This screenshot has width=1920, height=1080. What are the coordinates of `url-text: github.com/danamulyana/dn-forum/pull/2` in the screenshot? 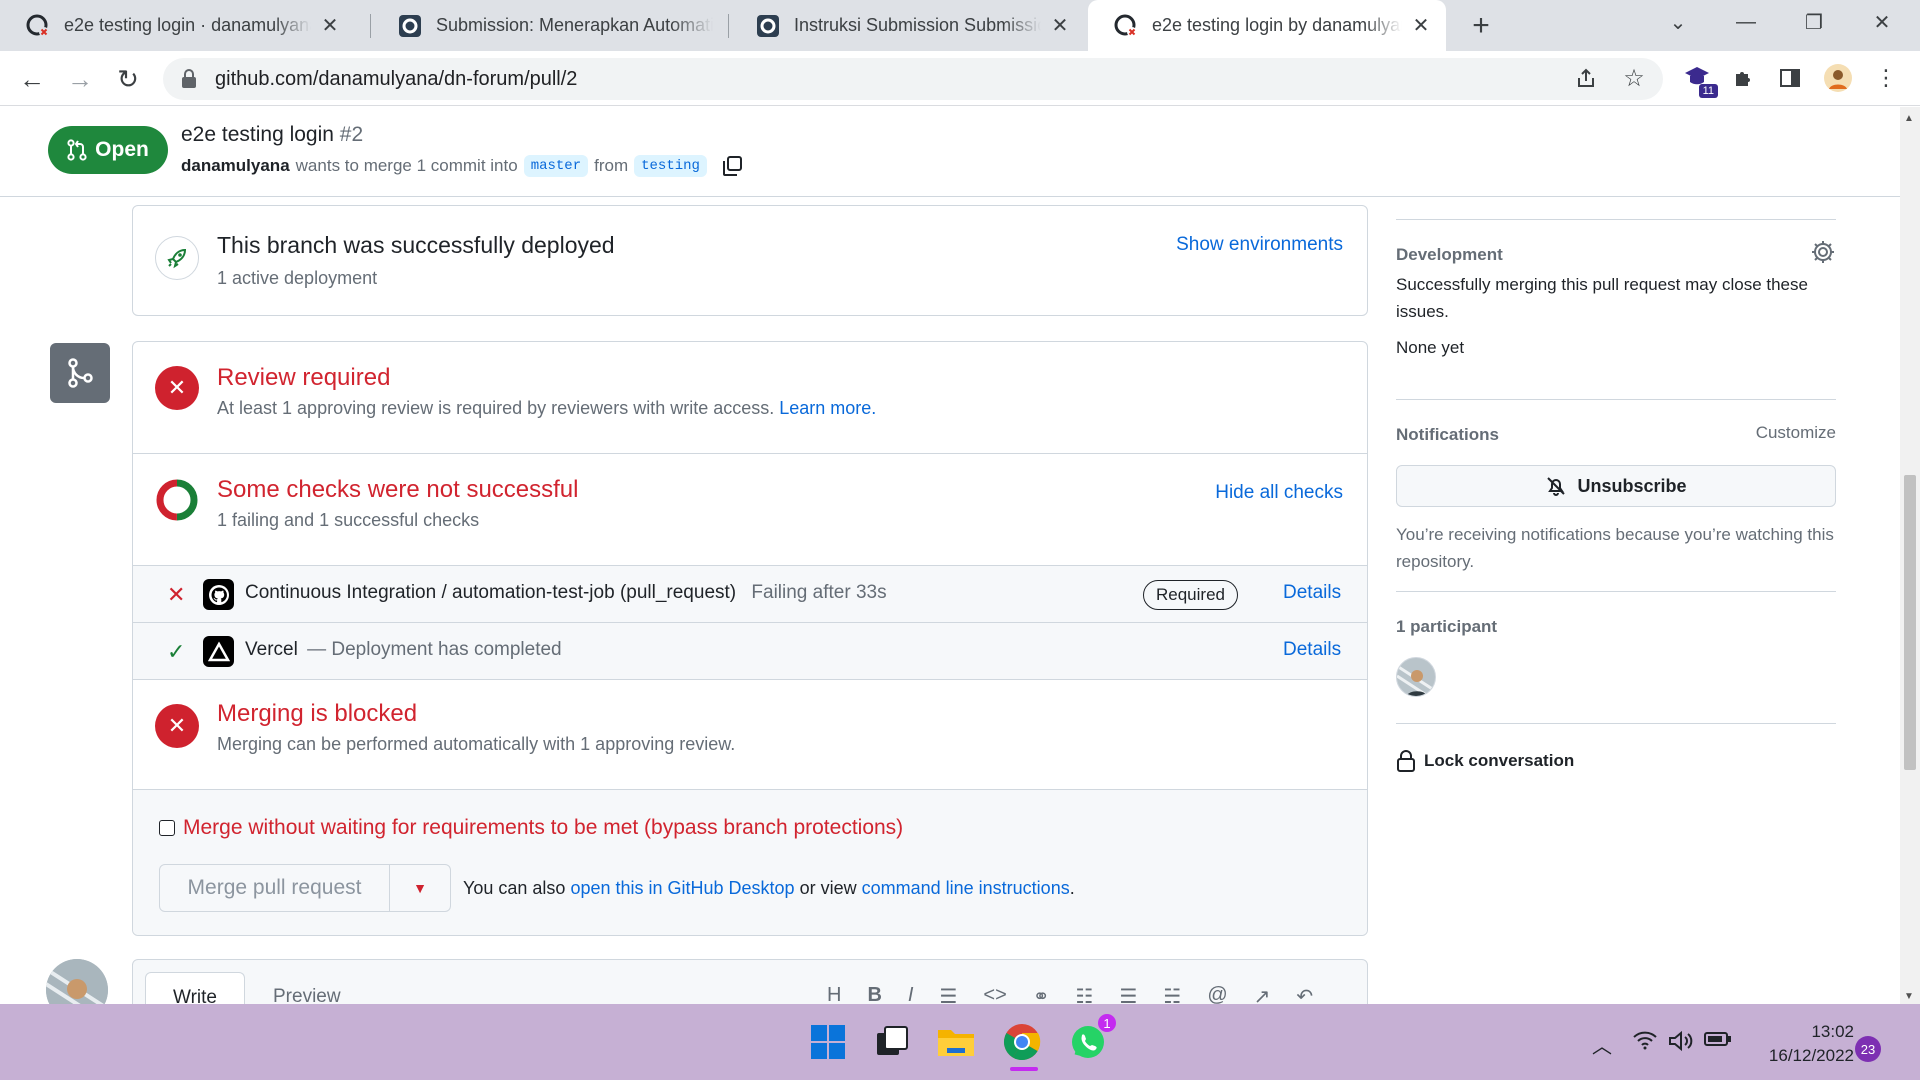 It's located at (396, 78).